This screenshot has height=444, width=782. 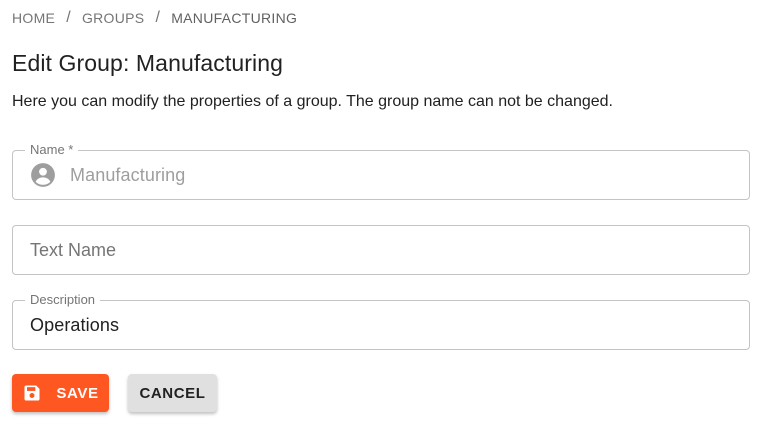 What do you see at coordinates (113, 18) in the screenshot?
I see `breadcrumb-groups: GROUPS` at bounding box center [113, 18].